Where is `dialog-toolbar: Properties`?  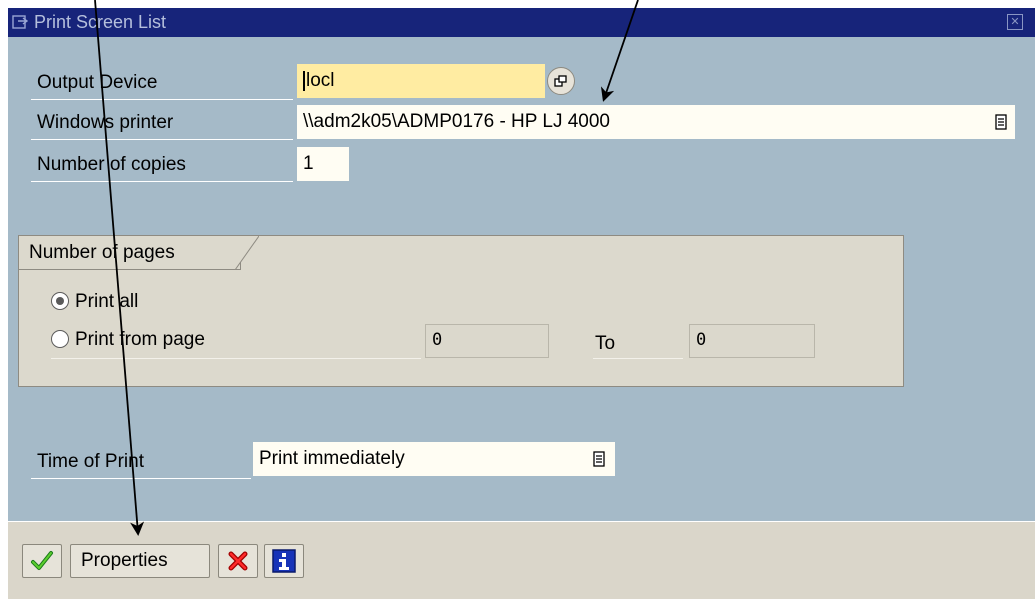
dialog-toolbar: Properties is located at coordinates (521, 560).